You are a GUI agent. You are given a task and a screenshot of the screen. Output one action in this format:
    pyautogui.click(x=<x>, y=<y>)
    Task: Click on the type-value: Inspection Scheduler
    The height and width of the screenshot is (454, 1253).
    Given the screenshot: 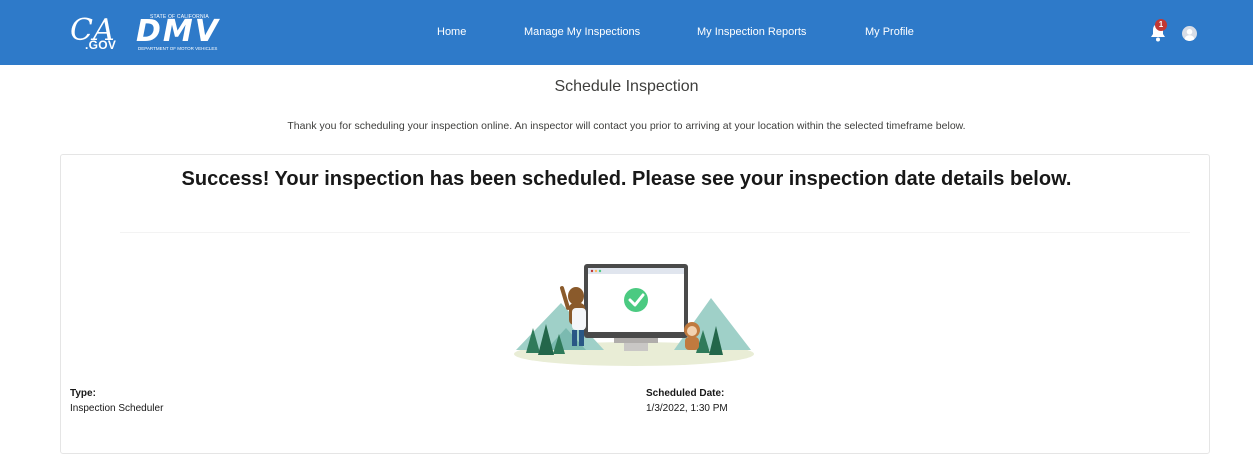 What is the action you would take?
    pyautogui.click(x=117, y=408)
    